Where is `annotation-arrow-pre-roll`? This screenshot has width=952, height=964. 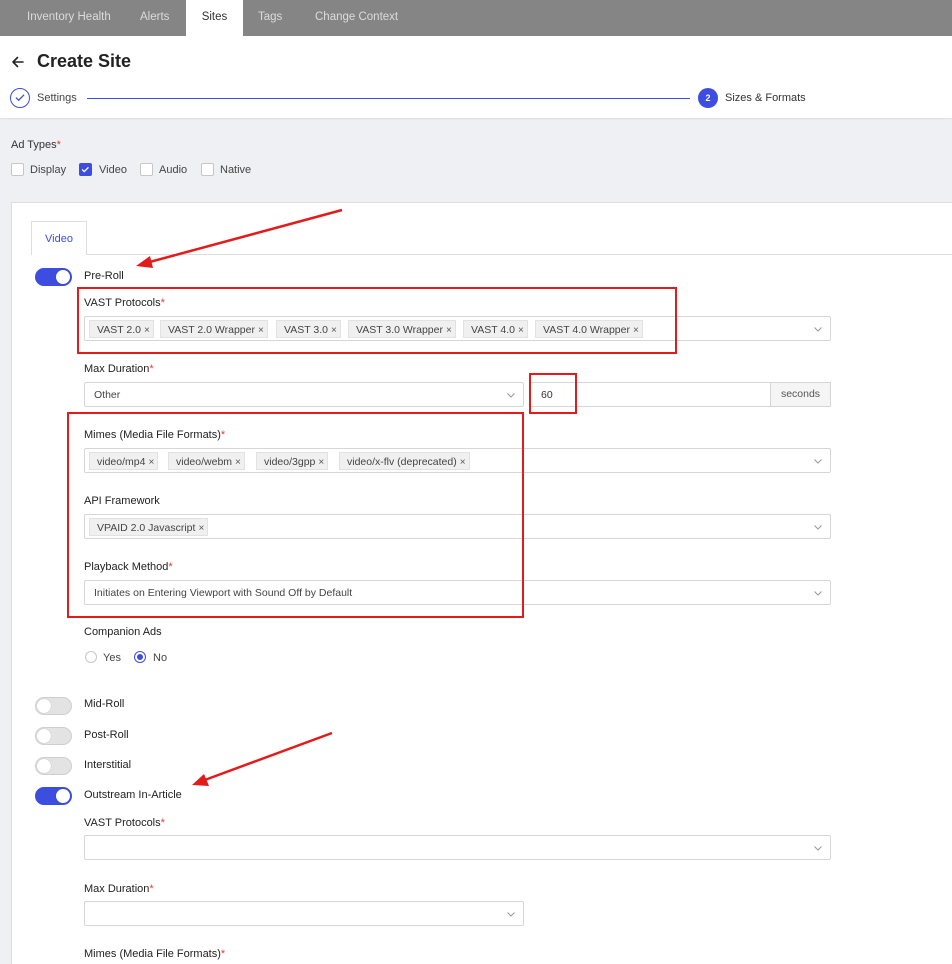
annotation-arrow-pre-roll is located at coordinates (239, 238).